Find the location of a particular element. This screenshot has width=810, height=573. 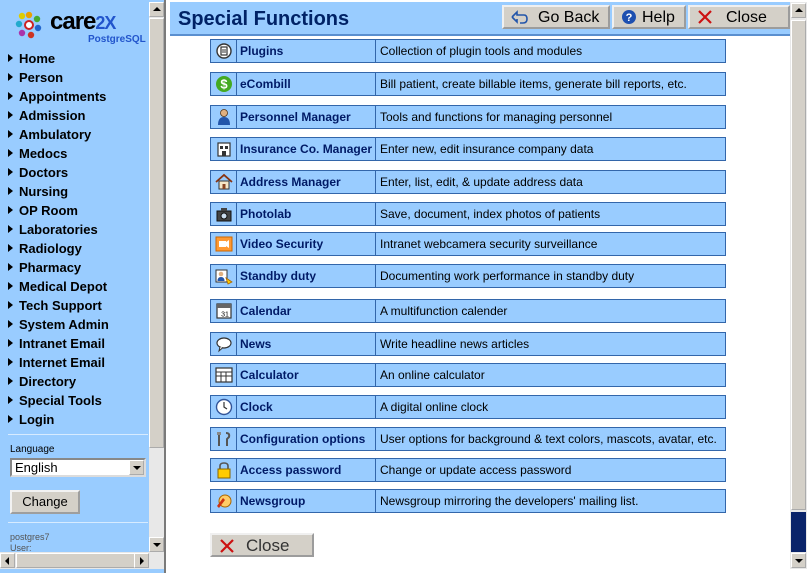

main-vertical-scroll-thumb is located at coordinates (798, 532).